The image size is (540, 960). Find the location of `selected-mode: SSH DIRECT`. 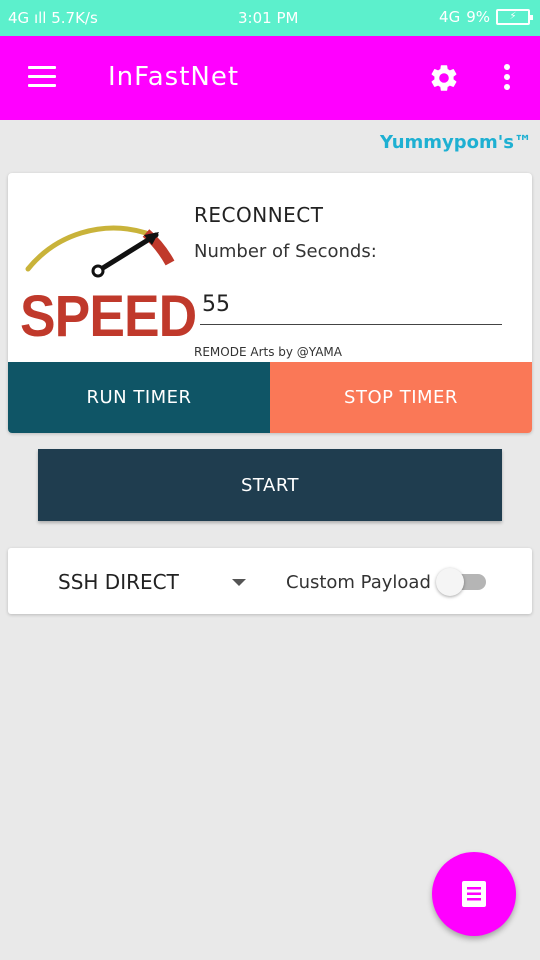

selected-mode: SSH DIRECT is located at coordinates (118, 582).